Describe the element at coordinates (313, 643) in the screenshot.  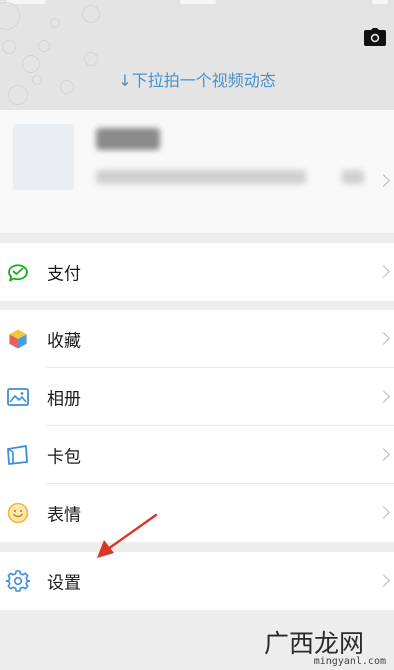
I see `watermark-text: 广西龙网` at that location.